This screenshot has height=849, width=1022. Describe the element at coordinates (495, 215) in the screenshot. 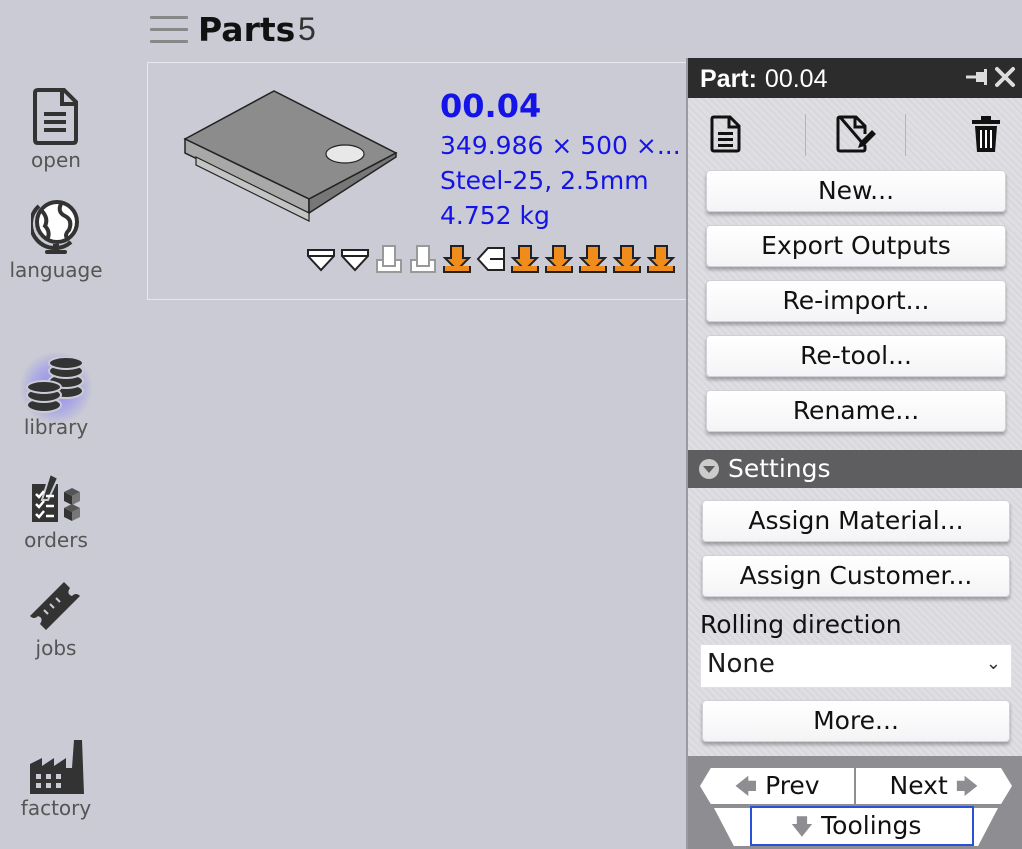

I see `part-weight: 4.752 kg` at that location.